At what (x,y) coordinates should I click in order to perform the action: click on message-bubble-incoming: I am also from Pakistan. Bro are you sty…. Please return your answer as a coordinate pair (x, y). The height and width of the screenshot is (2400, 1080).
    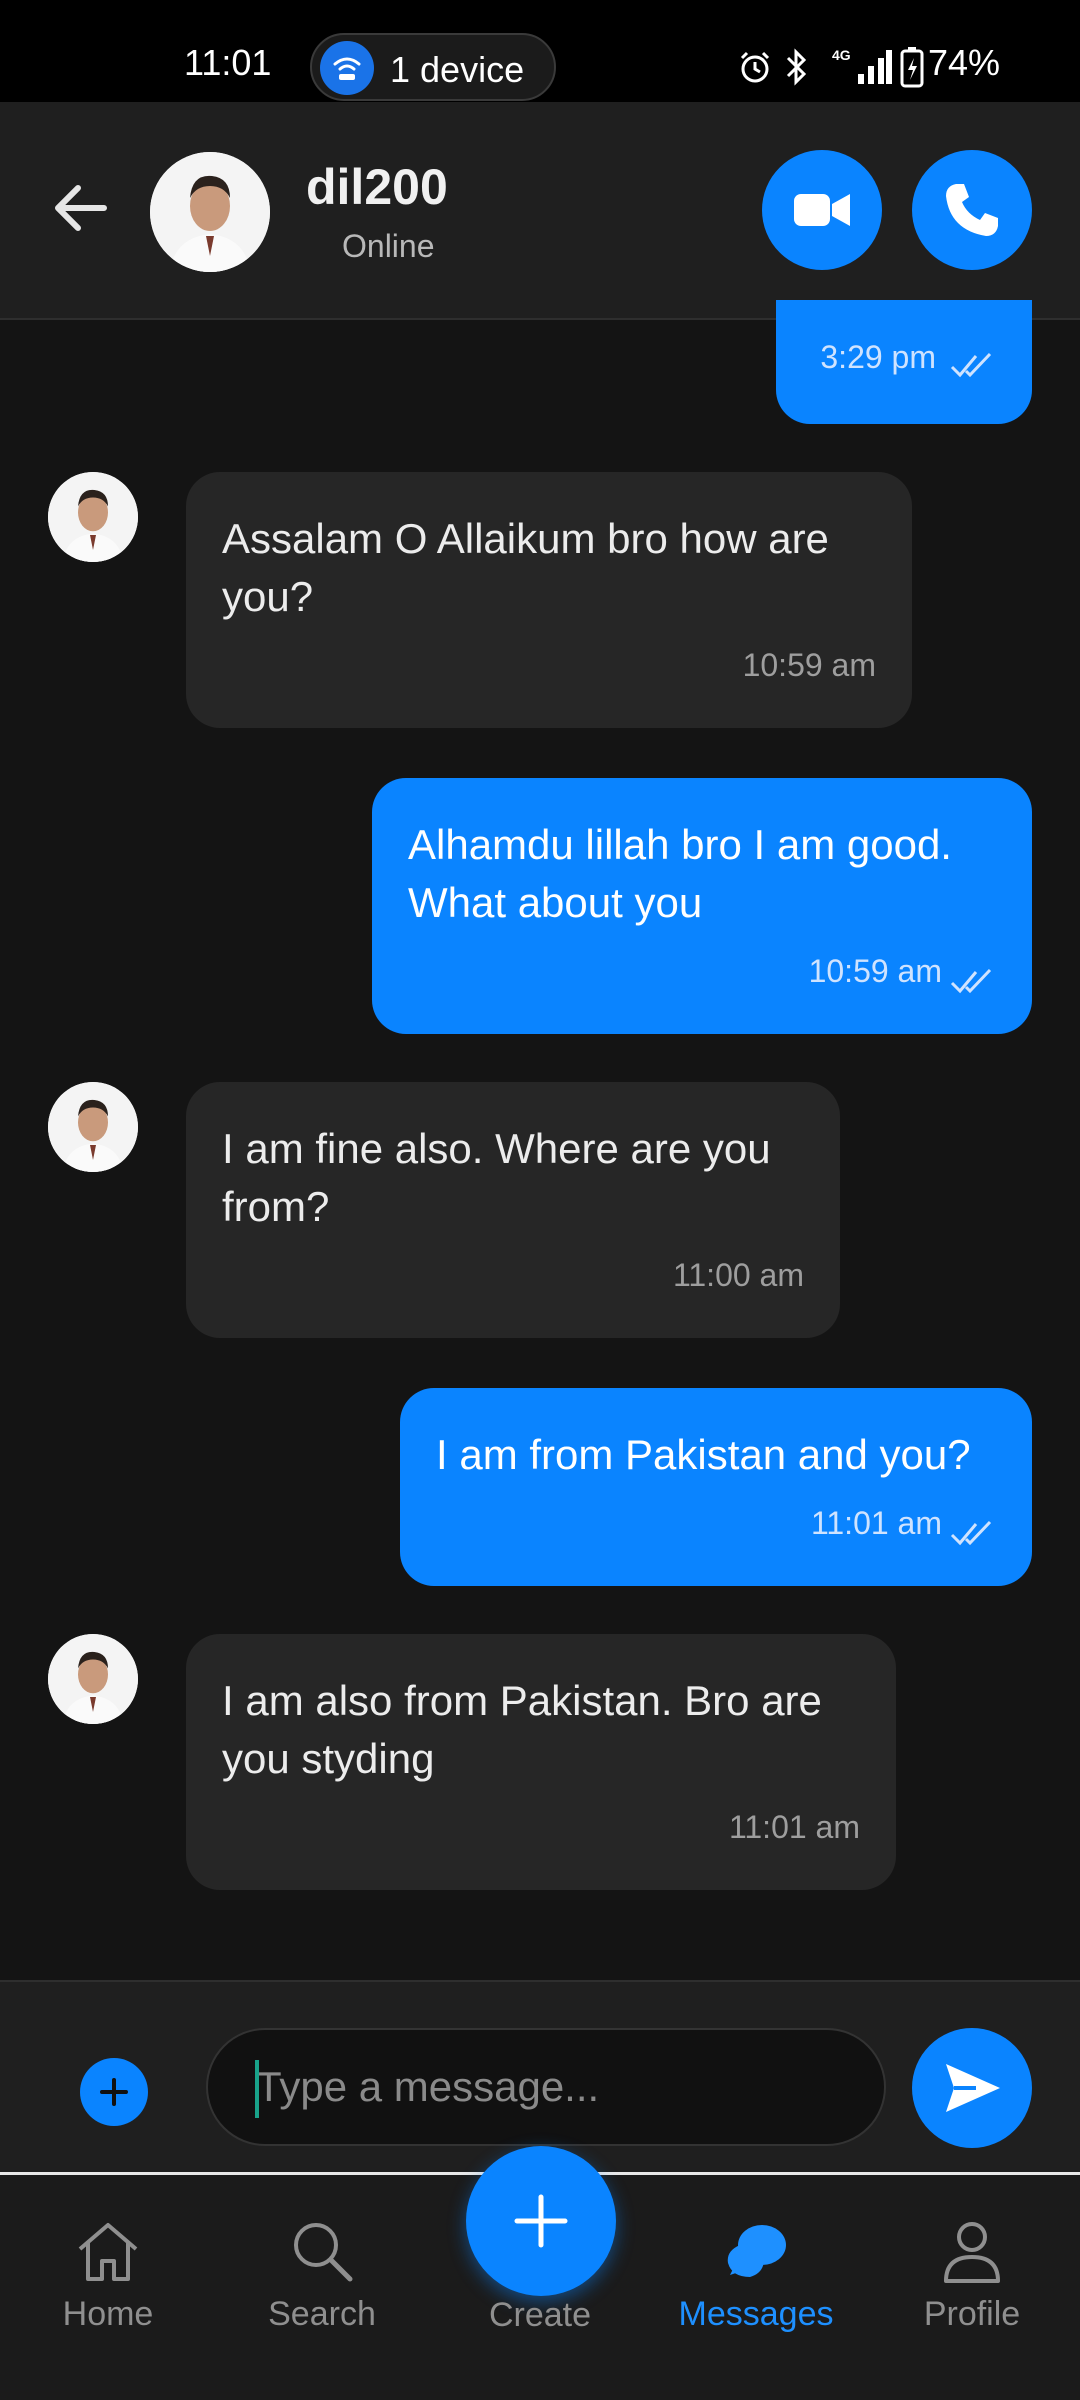
    Looking at the image, I should click on (541, 1762).